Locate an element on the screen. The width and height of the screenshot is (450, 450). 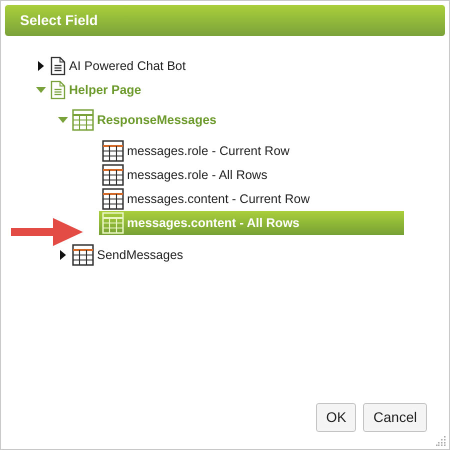
cancel-button: Cancel is located at coordinates (395, 417).